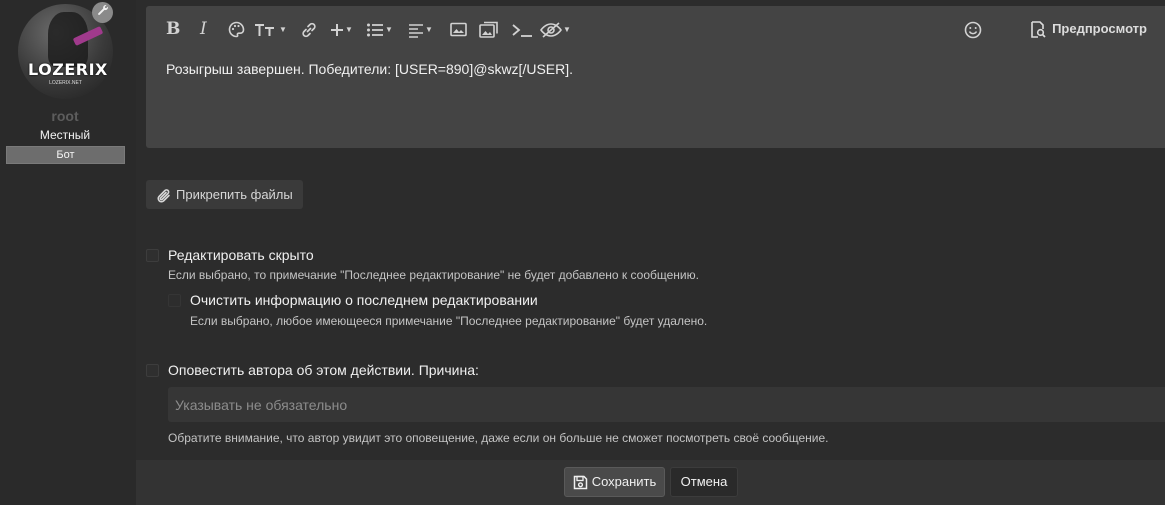 This screenshot has height=505, width=1165. What do you see at coordinates (152, 255) in the screenshot?
I see `silent-edit-checkbox` at bounding box center [152, 255].